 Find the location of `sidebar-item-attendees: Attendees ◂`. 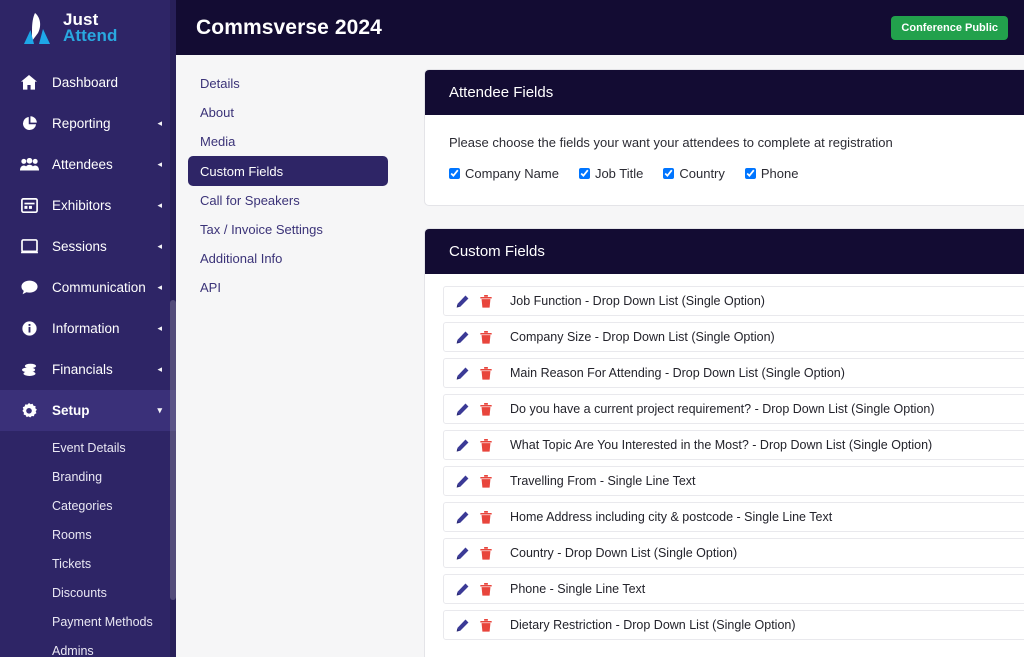

sidebar-item-attendees: Attendees ◂ is located at coordinates (88, 164).